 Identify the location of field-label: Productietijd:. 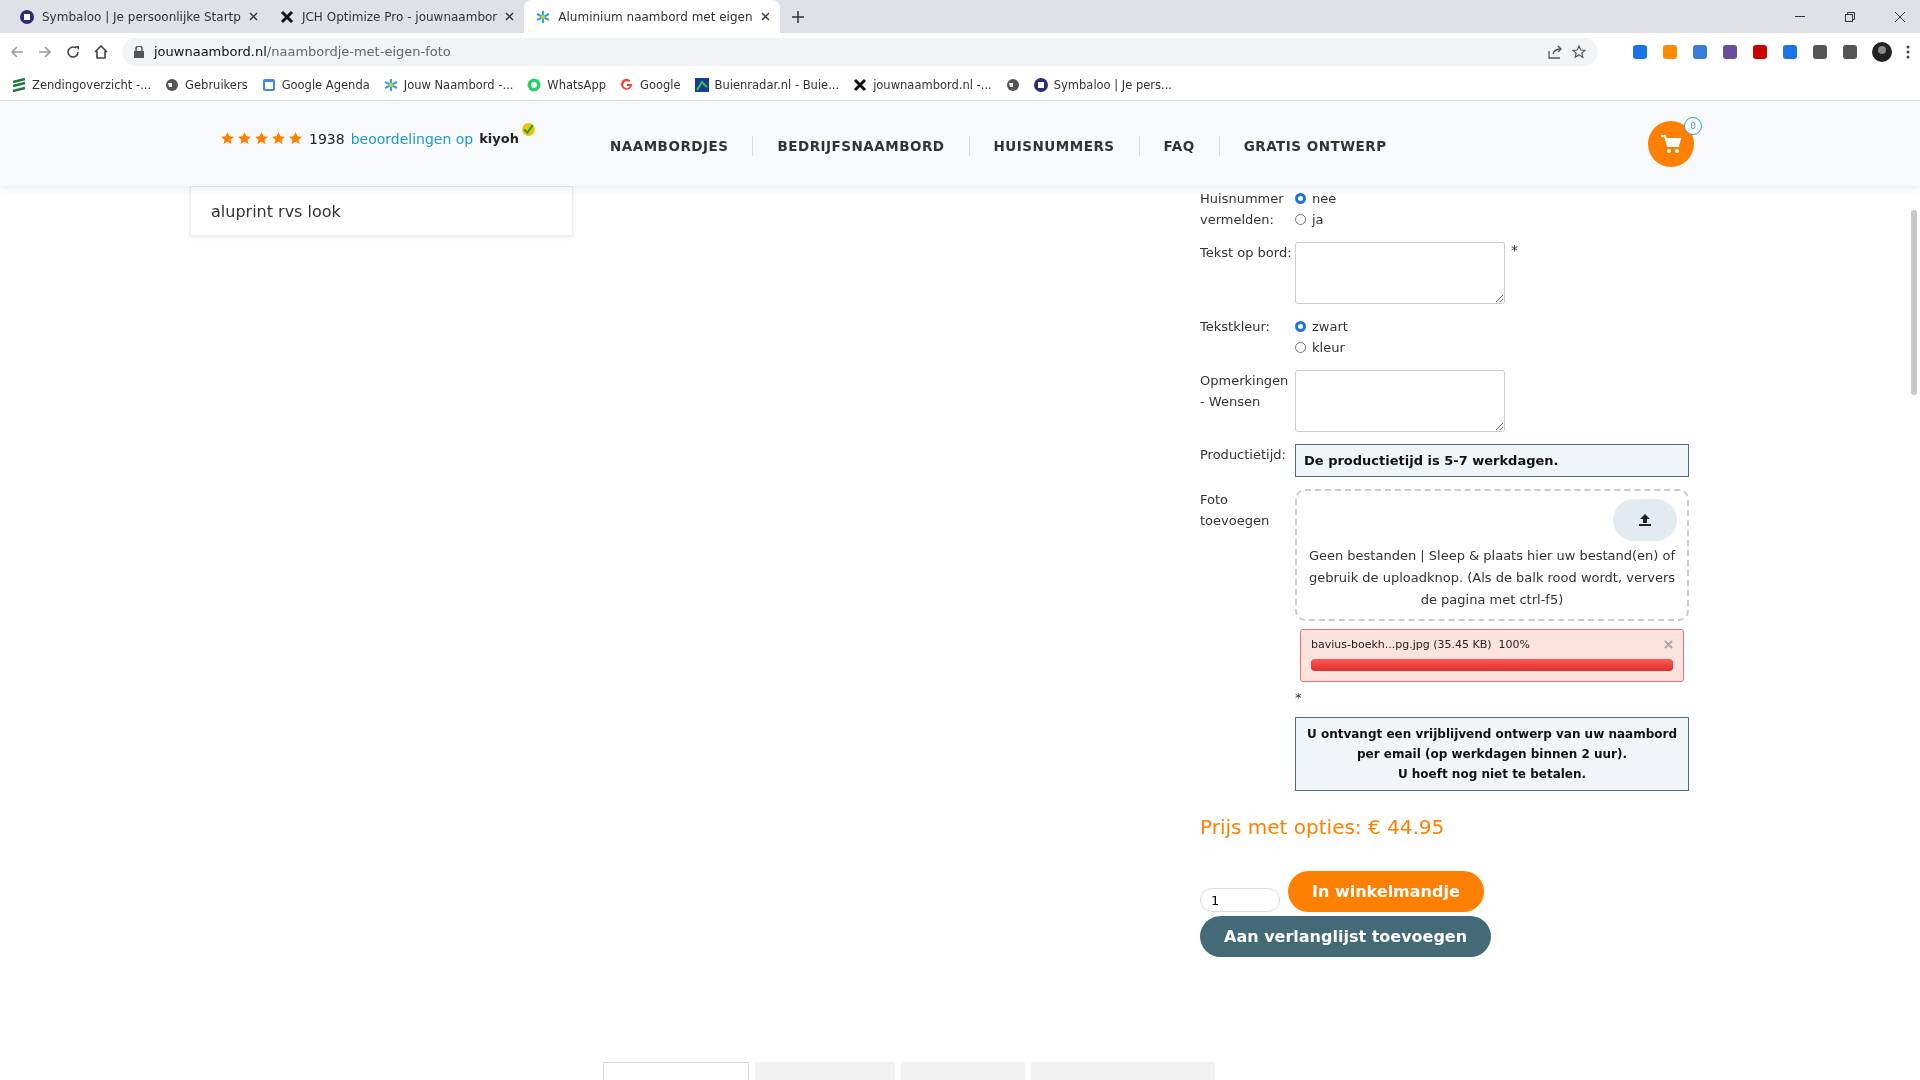
(1243, 455).